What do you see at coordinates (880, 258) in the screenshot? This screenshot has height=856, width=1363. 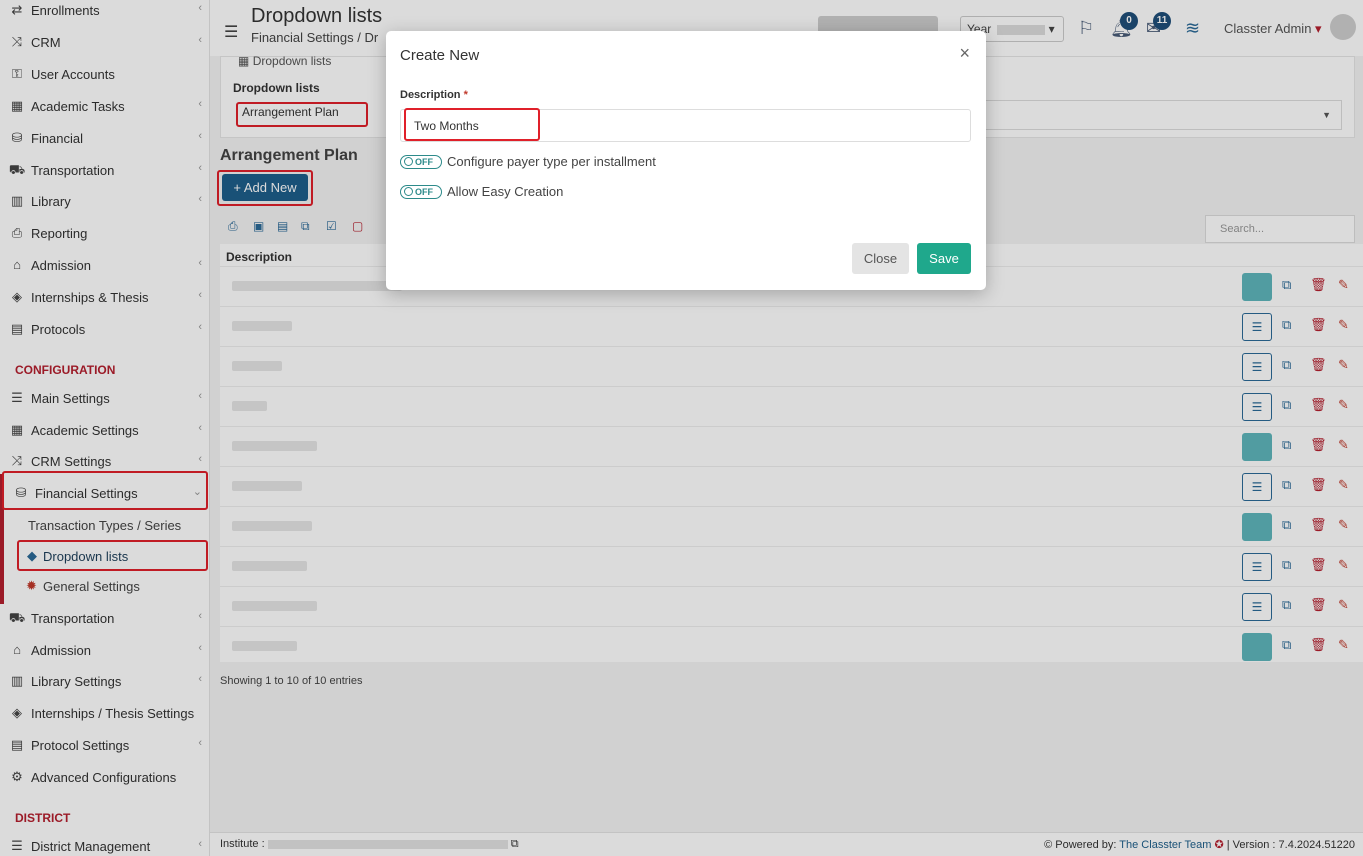 I see `close-button: Close` at bounding box center [880, 258].